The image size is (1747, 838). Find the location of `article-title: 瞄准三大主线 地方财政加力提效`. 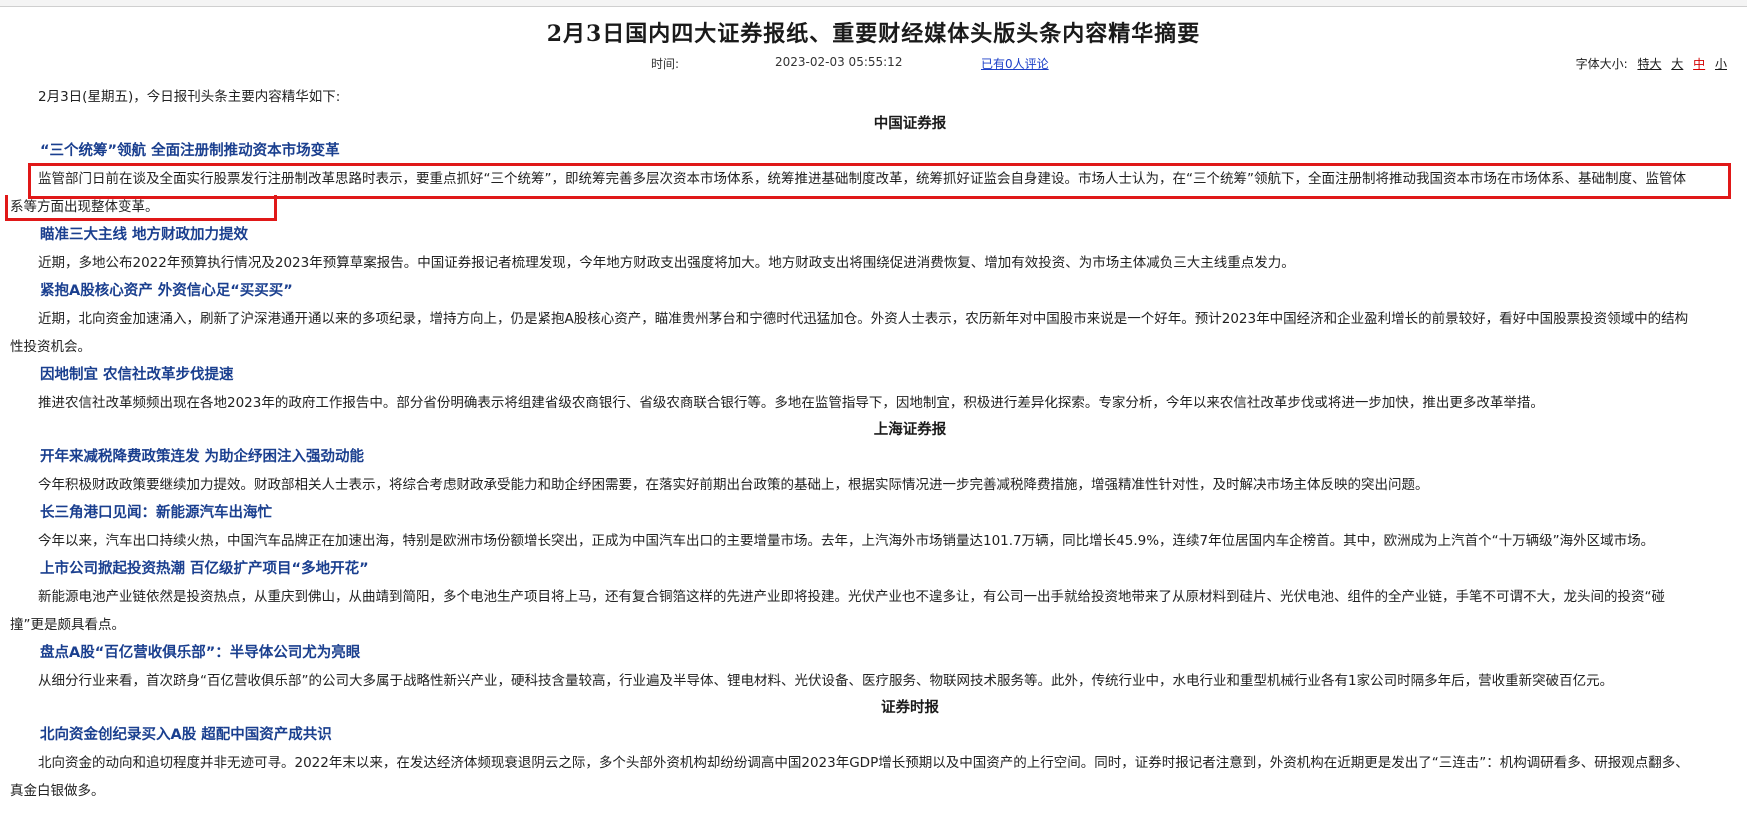

article-title: 瞄准三大主线 地方财政加力提效 is located at coordinates (850, 235).